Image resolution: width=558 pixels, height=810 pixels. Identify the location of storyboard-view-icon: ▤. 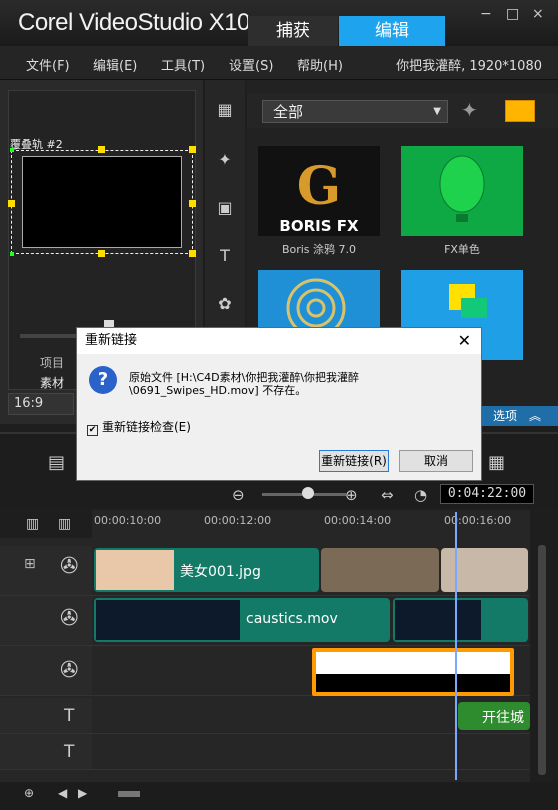
(56, 462).